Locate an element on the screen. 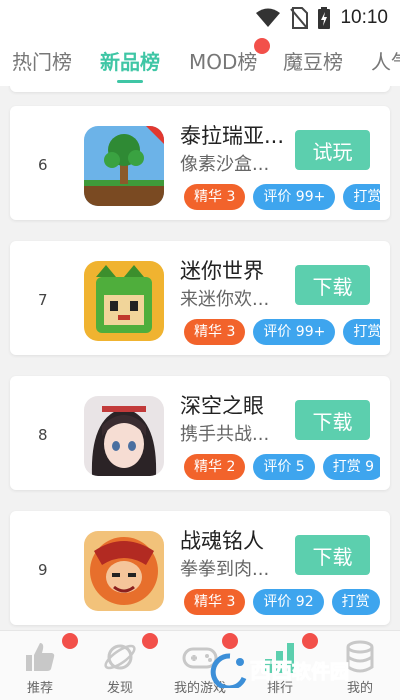 This screenshot has height=700, width=400. clock: 10:10 is located at coordinates (364, 17).